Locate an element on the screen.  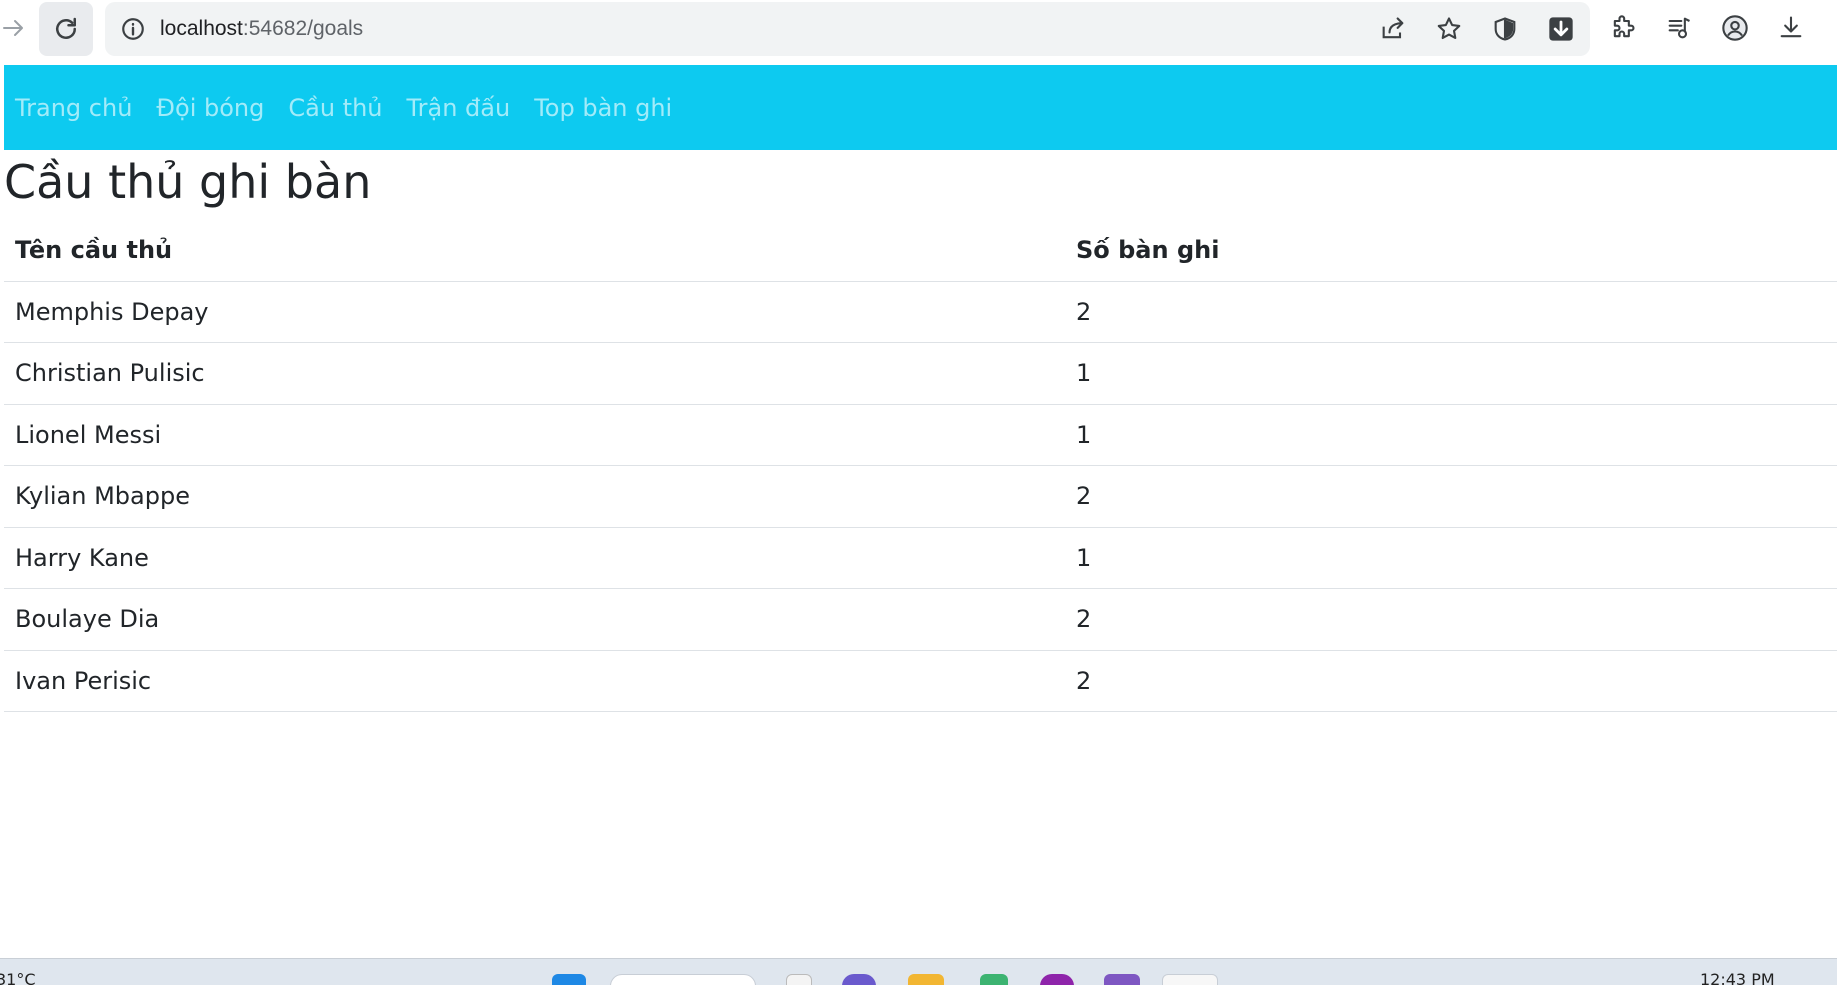
shield-icon is located at coordinates (1505, 29).